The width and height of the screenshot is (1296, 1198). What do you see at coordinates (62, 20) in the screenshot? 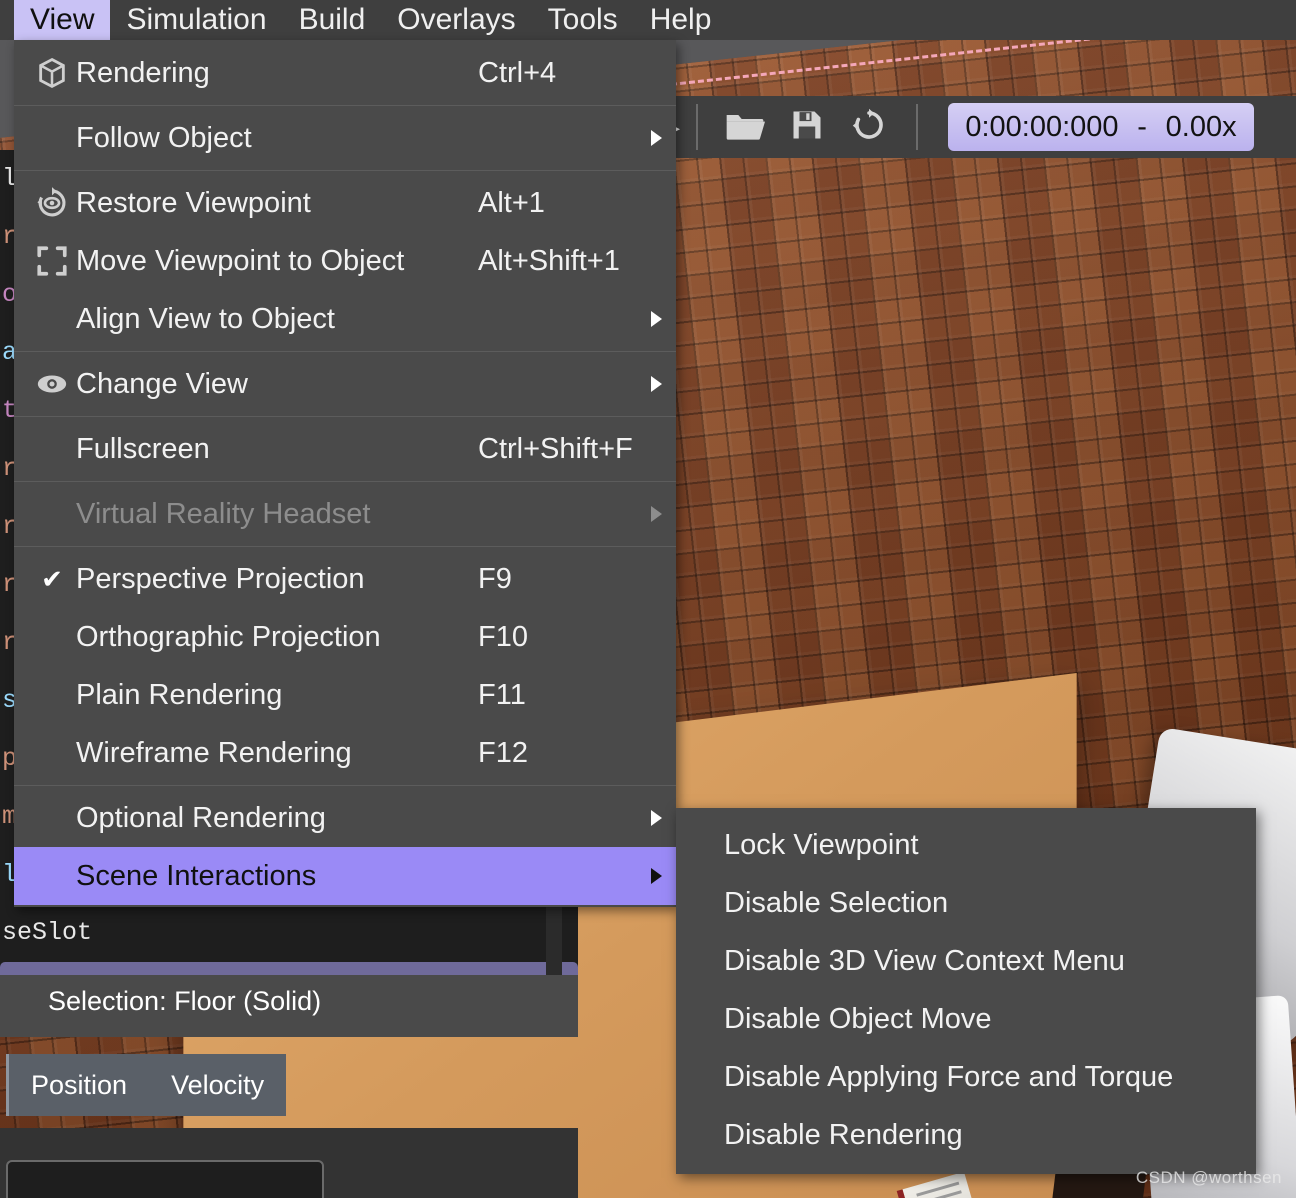
I see `menubar-item-view: View` at bounding box center [62, 20].